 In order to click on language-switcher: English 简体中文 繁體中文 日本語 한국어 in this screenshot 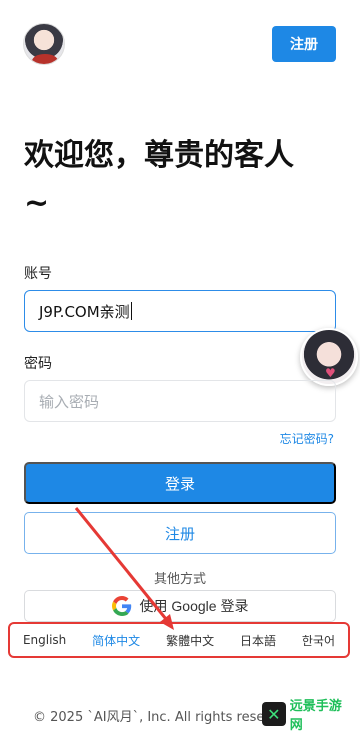, I will do `click(179, 640)`.